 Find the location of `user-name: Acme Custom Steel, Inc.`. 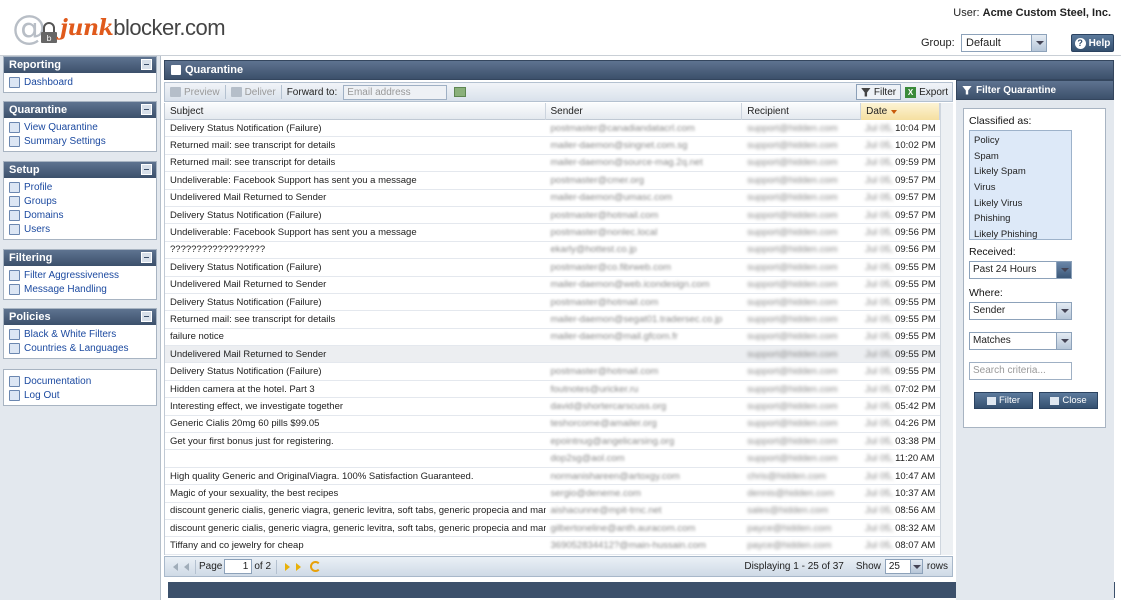

user-name: Acme Custom Steel, Inc. is located at coordinates (1046, 13).